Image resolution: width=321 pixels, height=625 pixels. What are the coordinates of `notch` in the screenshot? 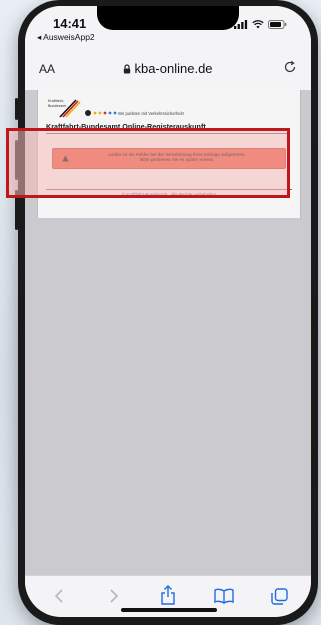 It's located at (168, 18).